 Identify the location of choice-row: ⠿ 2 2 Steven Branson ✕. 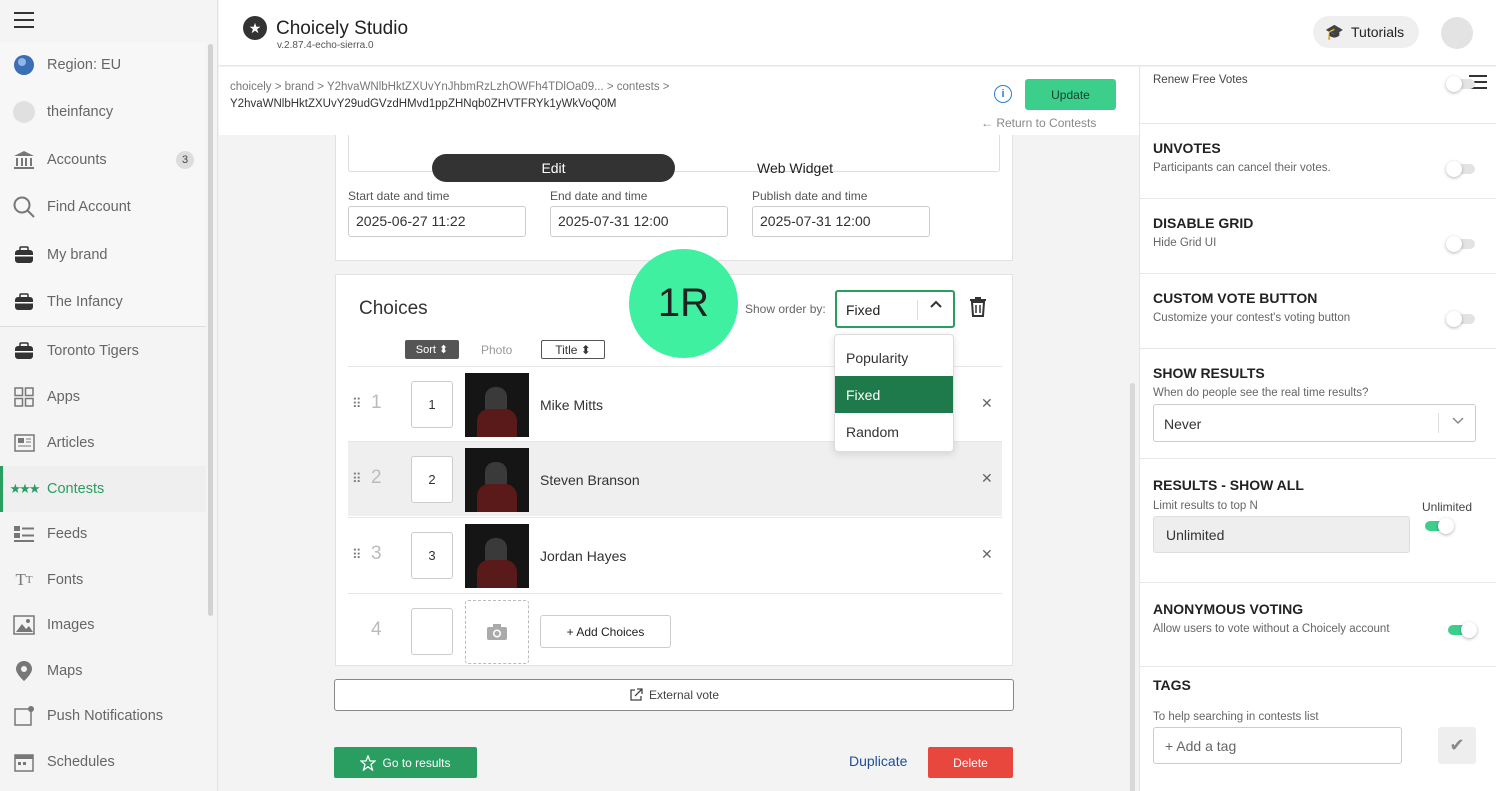
(675, 478).